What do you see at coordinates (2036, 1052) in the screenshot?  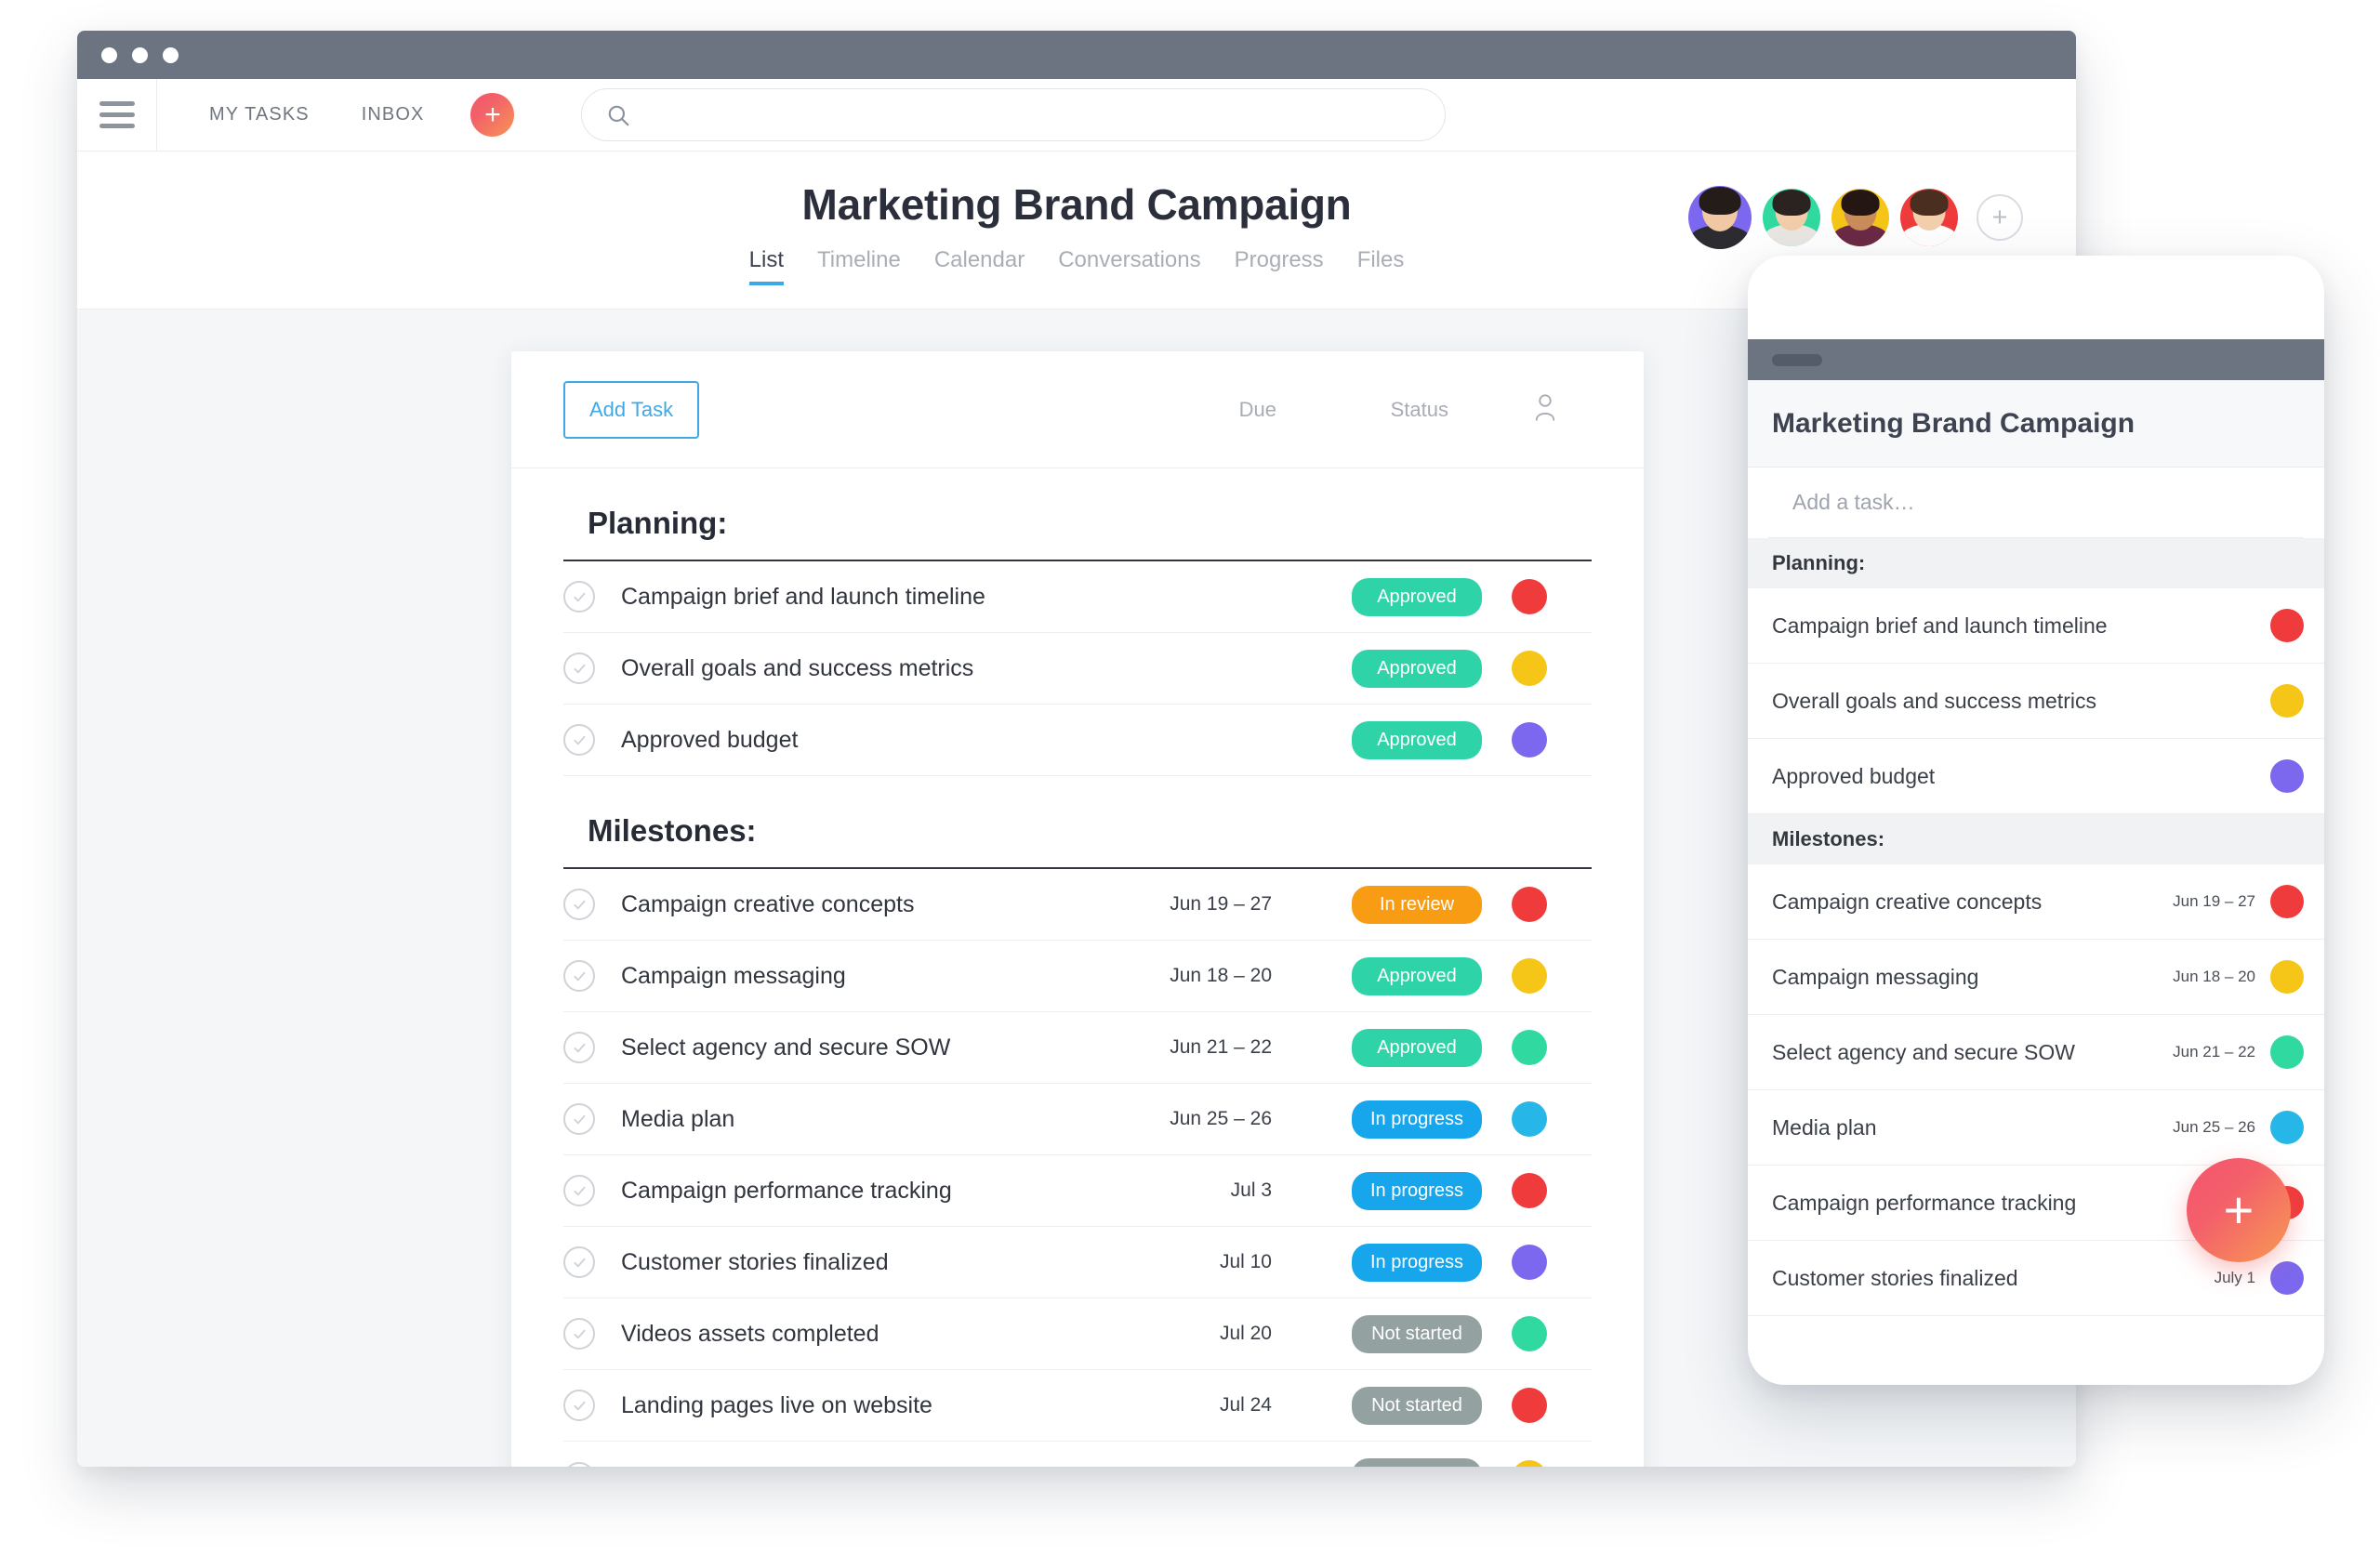 I see `list-item: Select agency and secure SOW Jun 21 – 22` at bounding box center [2036, 1052].